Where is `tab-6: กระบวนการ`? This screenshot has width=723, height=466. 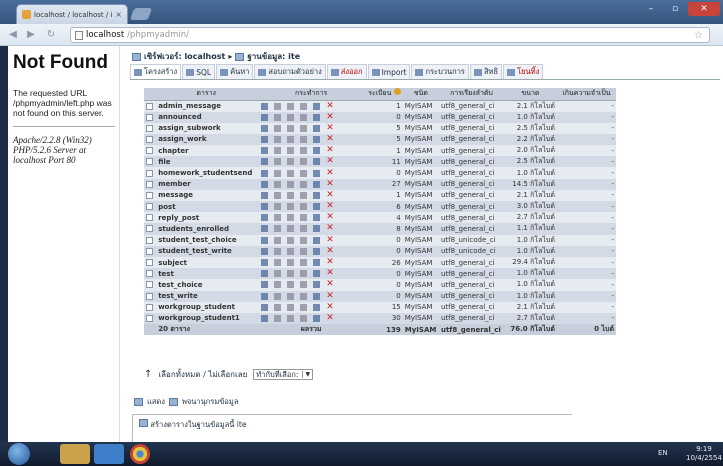
tab-6: กระบวนการ is located at coordinates (440, 71).